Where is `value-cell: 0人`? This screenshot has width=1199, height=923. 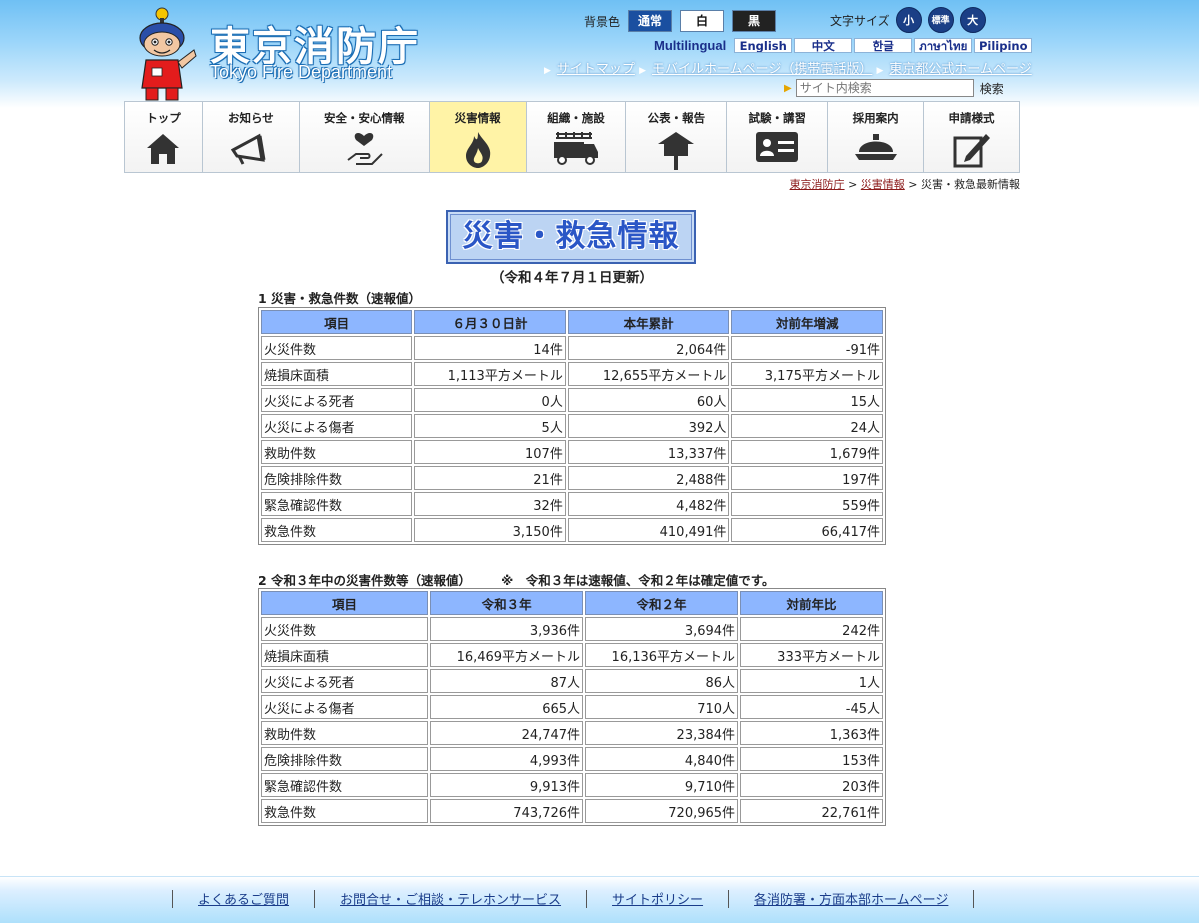 value-cell: 0人 is located at coordinates (490, 400).